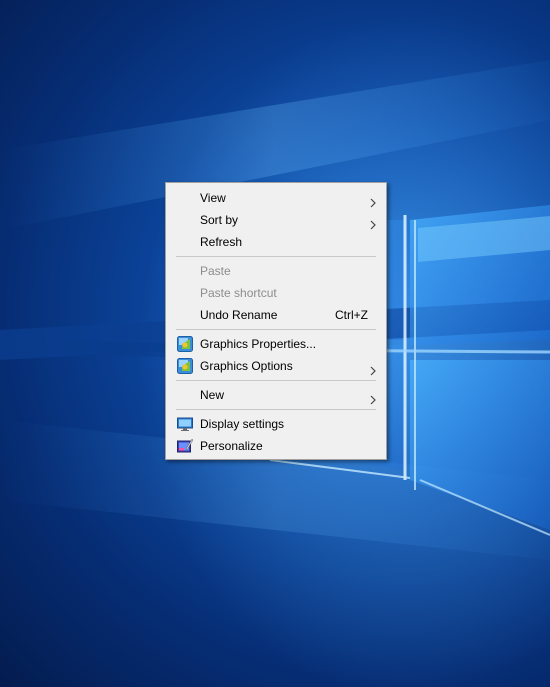 Image resolution: width=550 pixels, height=687 pixels. Describe the element at coordinates (276, 446) in the screenshot. I see `menu-item-personalize: Personalize` at that location.